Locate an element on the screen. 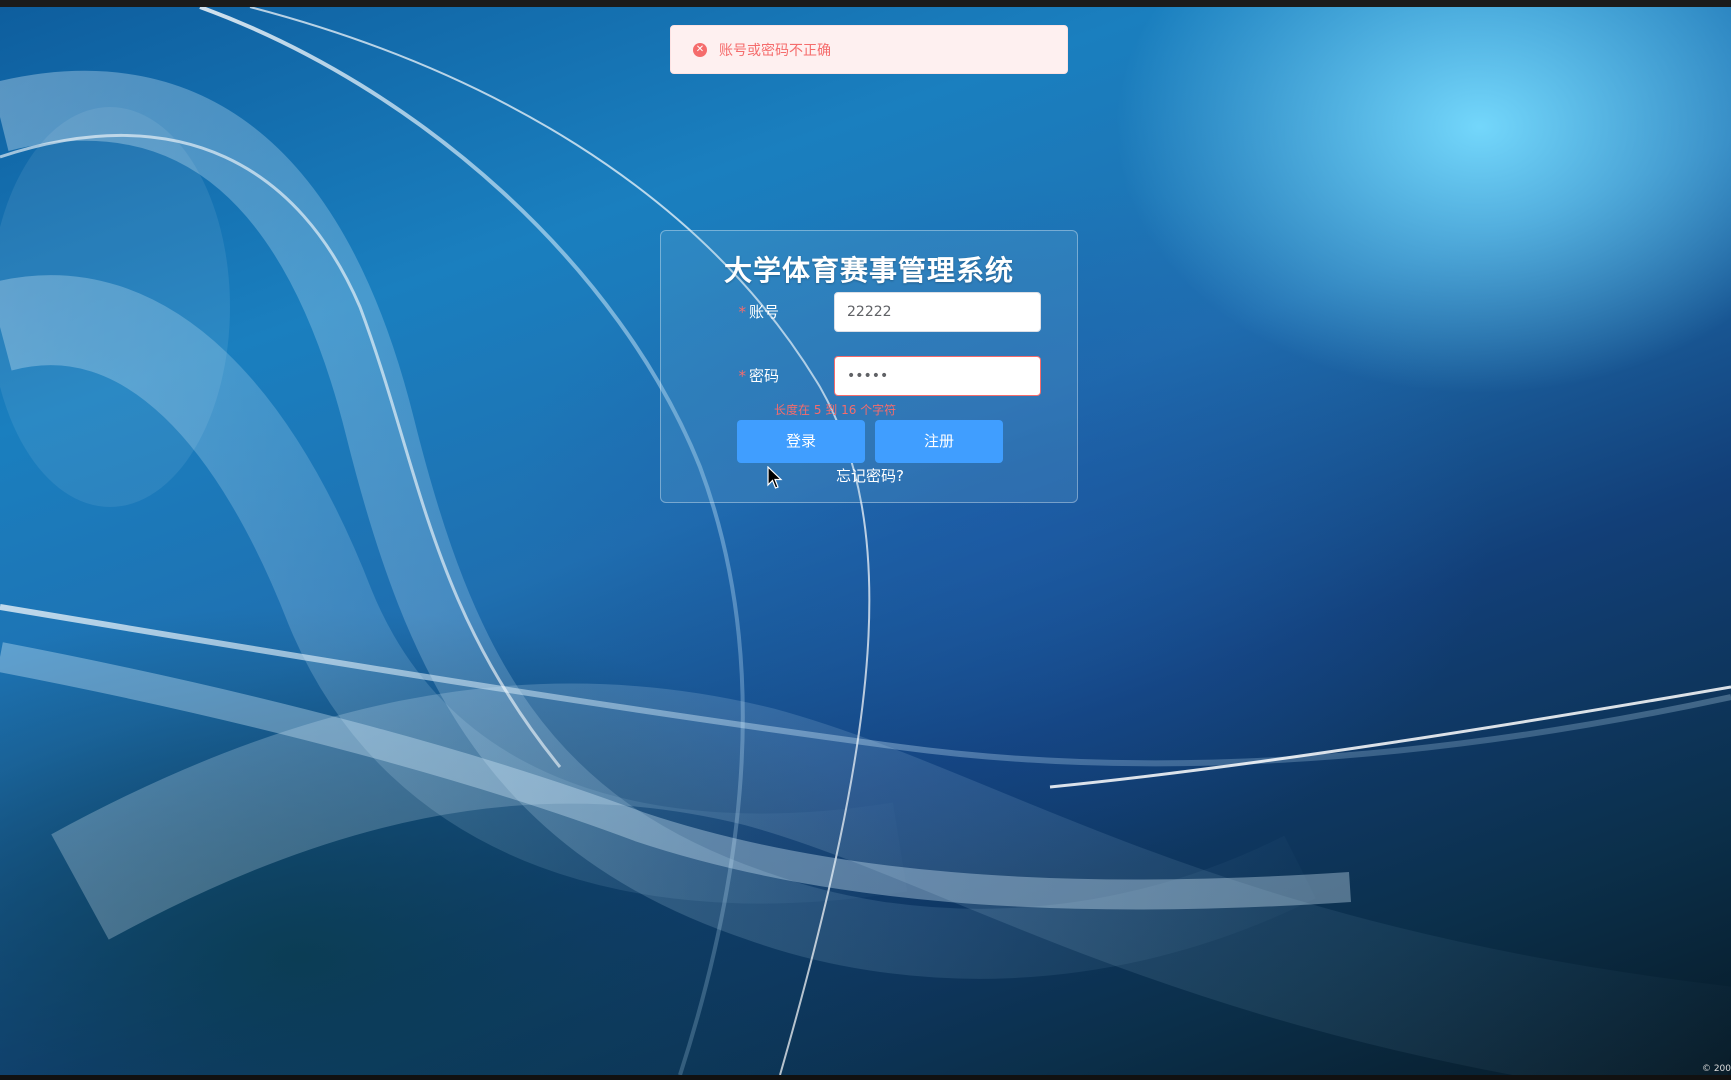 The height and width of the screenshot is (1080, 1731). password-label-text: 密码 is located at coordinates (763, 376).